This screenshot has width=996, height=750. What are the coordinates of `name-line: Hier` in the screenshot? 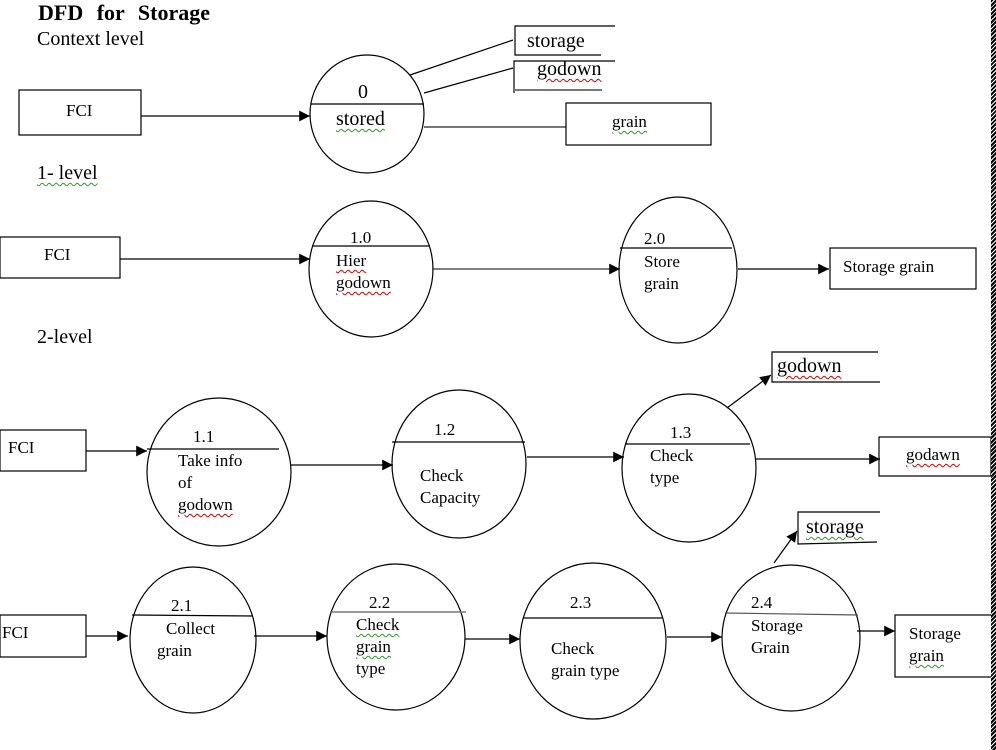 It's located at (351, 260).